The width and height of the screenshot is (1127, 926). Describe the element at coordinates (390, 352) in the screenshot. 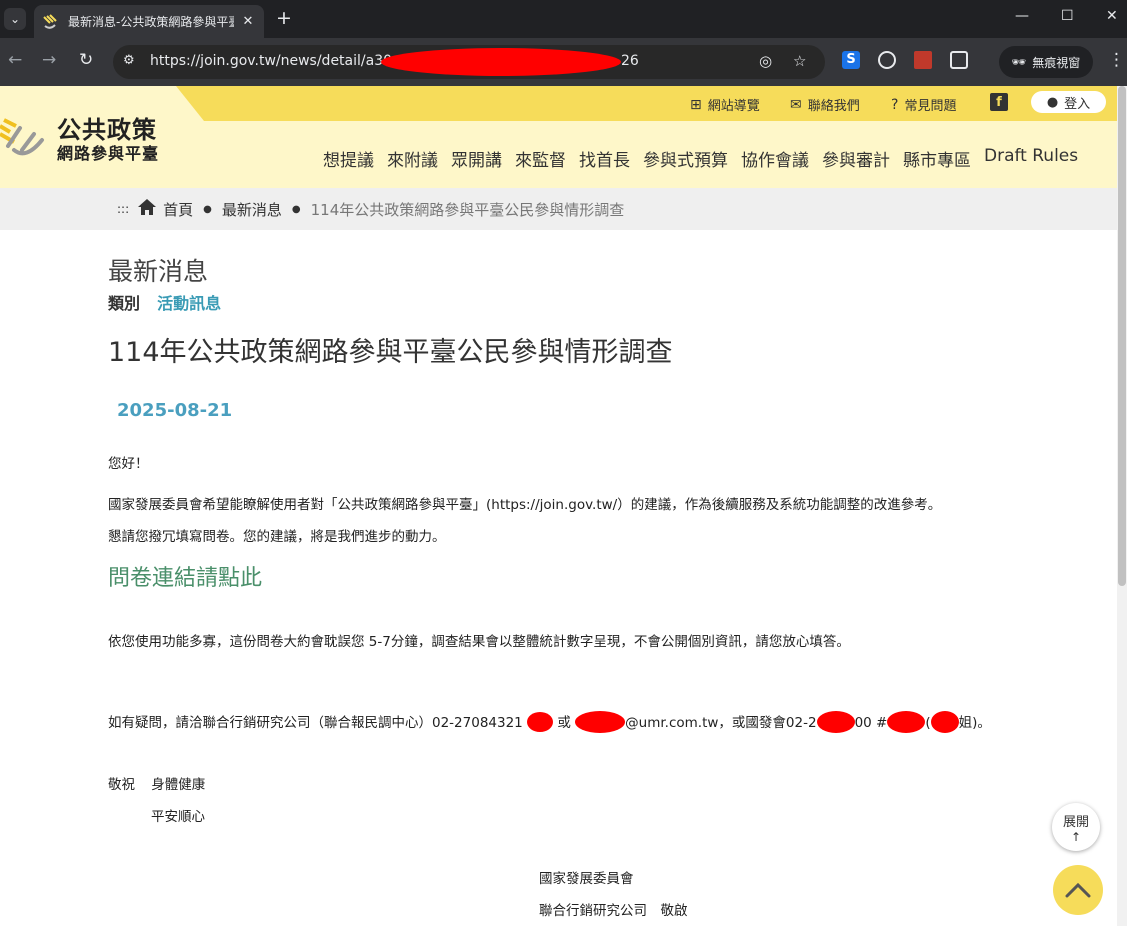

I see `article-title: 114年公共政策網路參與平臺公民參與情形調查` at that location.